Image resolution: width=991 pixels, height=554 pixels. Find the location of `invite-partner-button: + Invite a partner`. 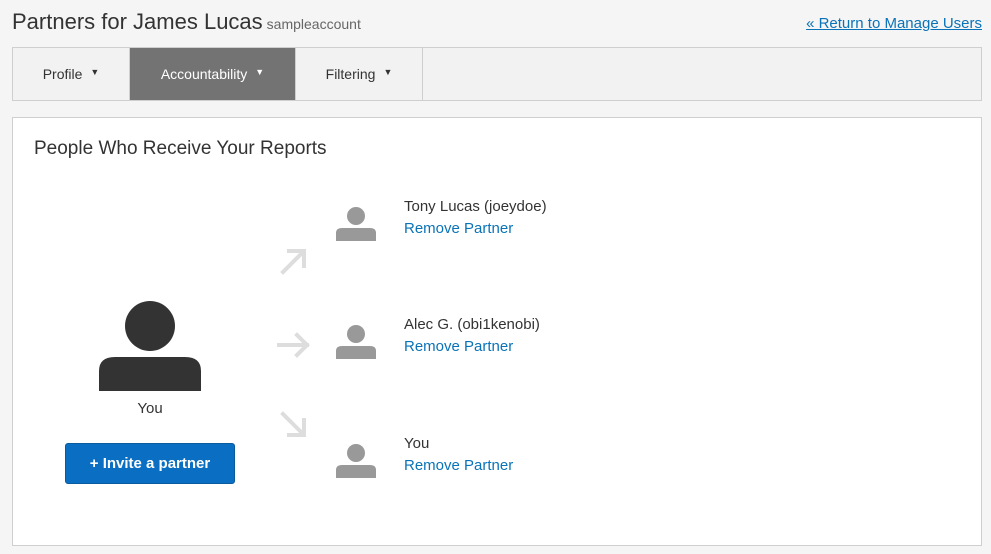

invite-partner-button: + Invite a partner is located at coordinates (150, 463).